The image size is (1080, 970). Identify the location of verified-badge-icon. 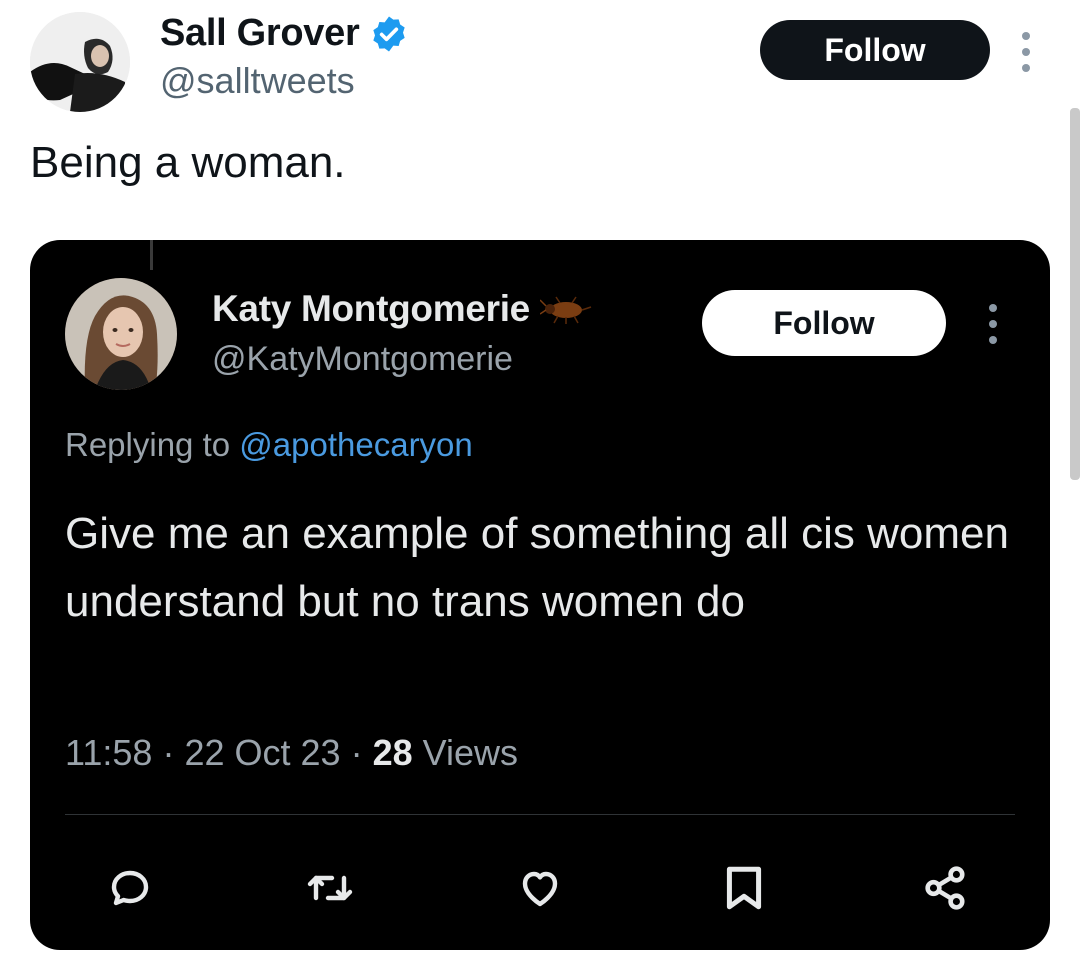
(389, 34).